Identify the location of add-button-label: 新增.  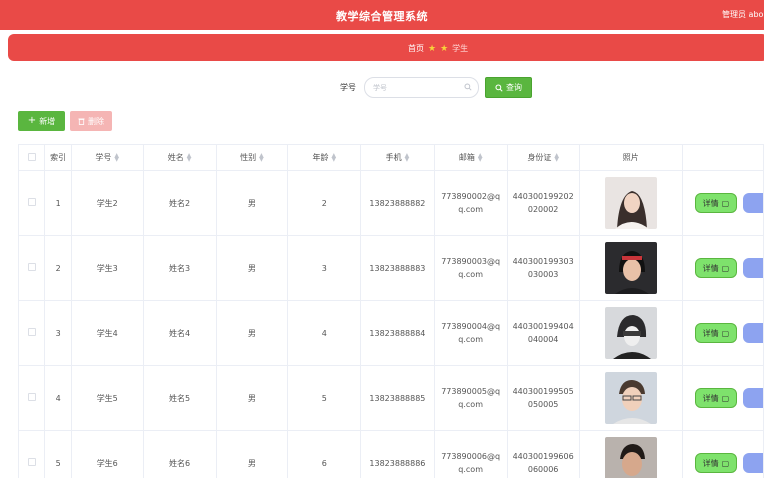
(47, 121).